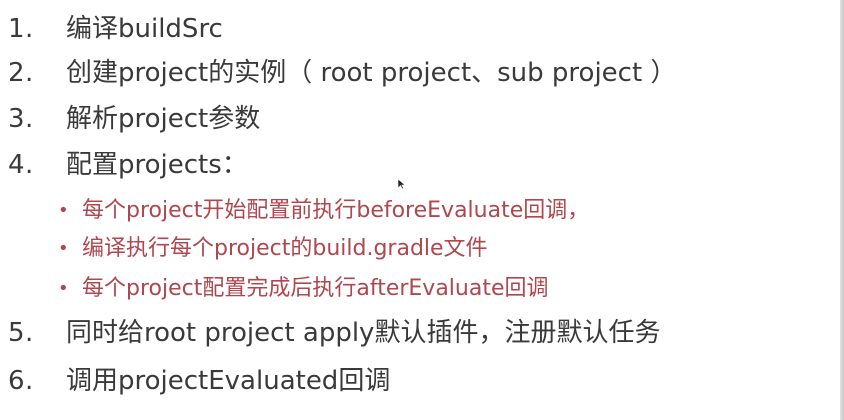  I want to click on item-text: 解析project参数, so click(163, 119).